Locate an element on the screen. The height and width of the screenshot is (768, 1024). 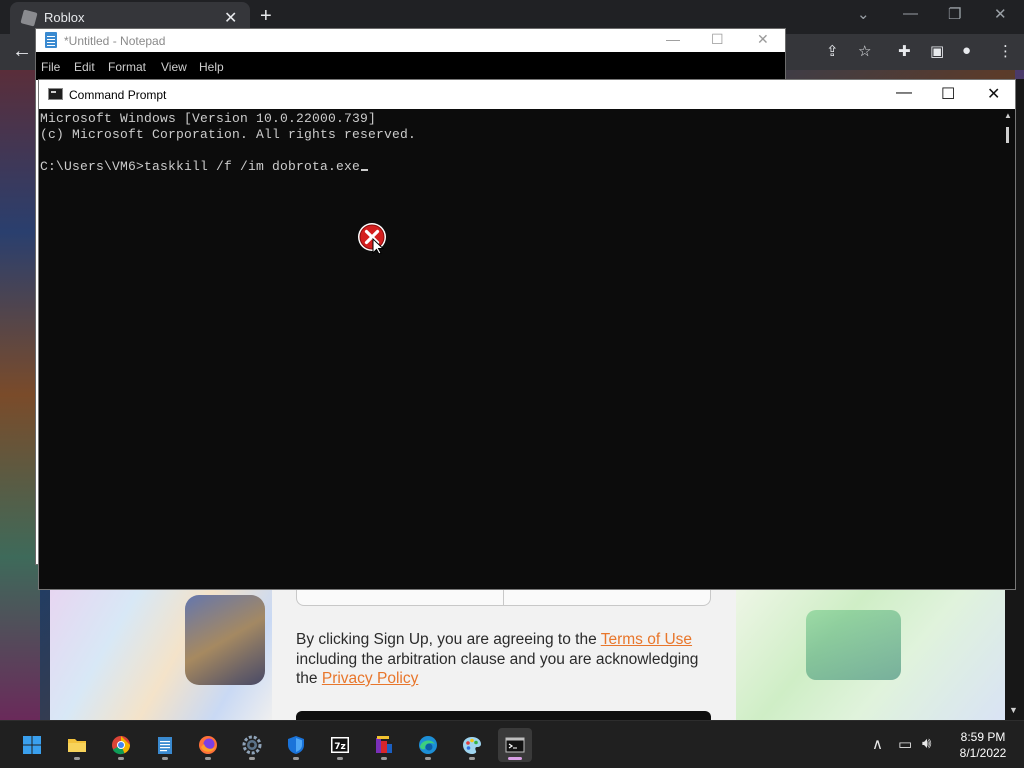
edge-icon is located at coordinates (428, 745).